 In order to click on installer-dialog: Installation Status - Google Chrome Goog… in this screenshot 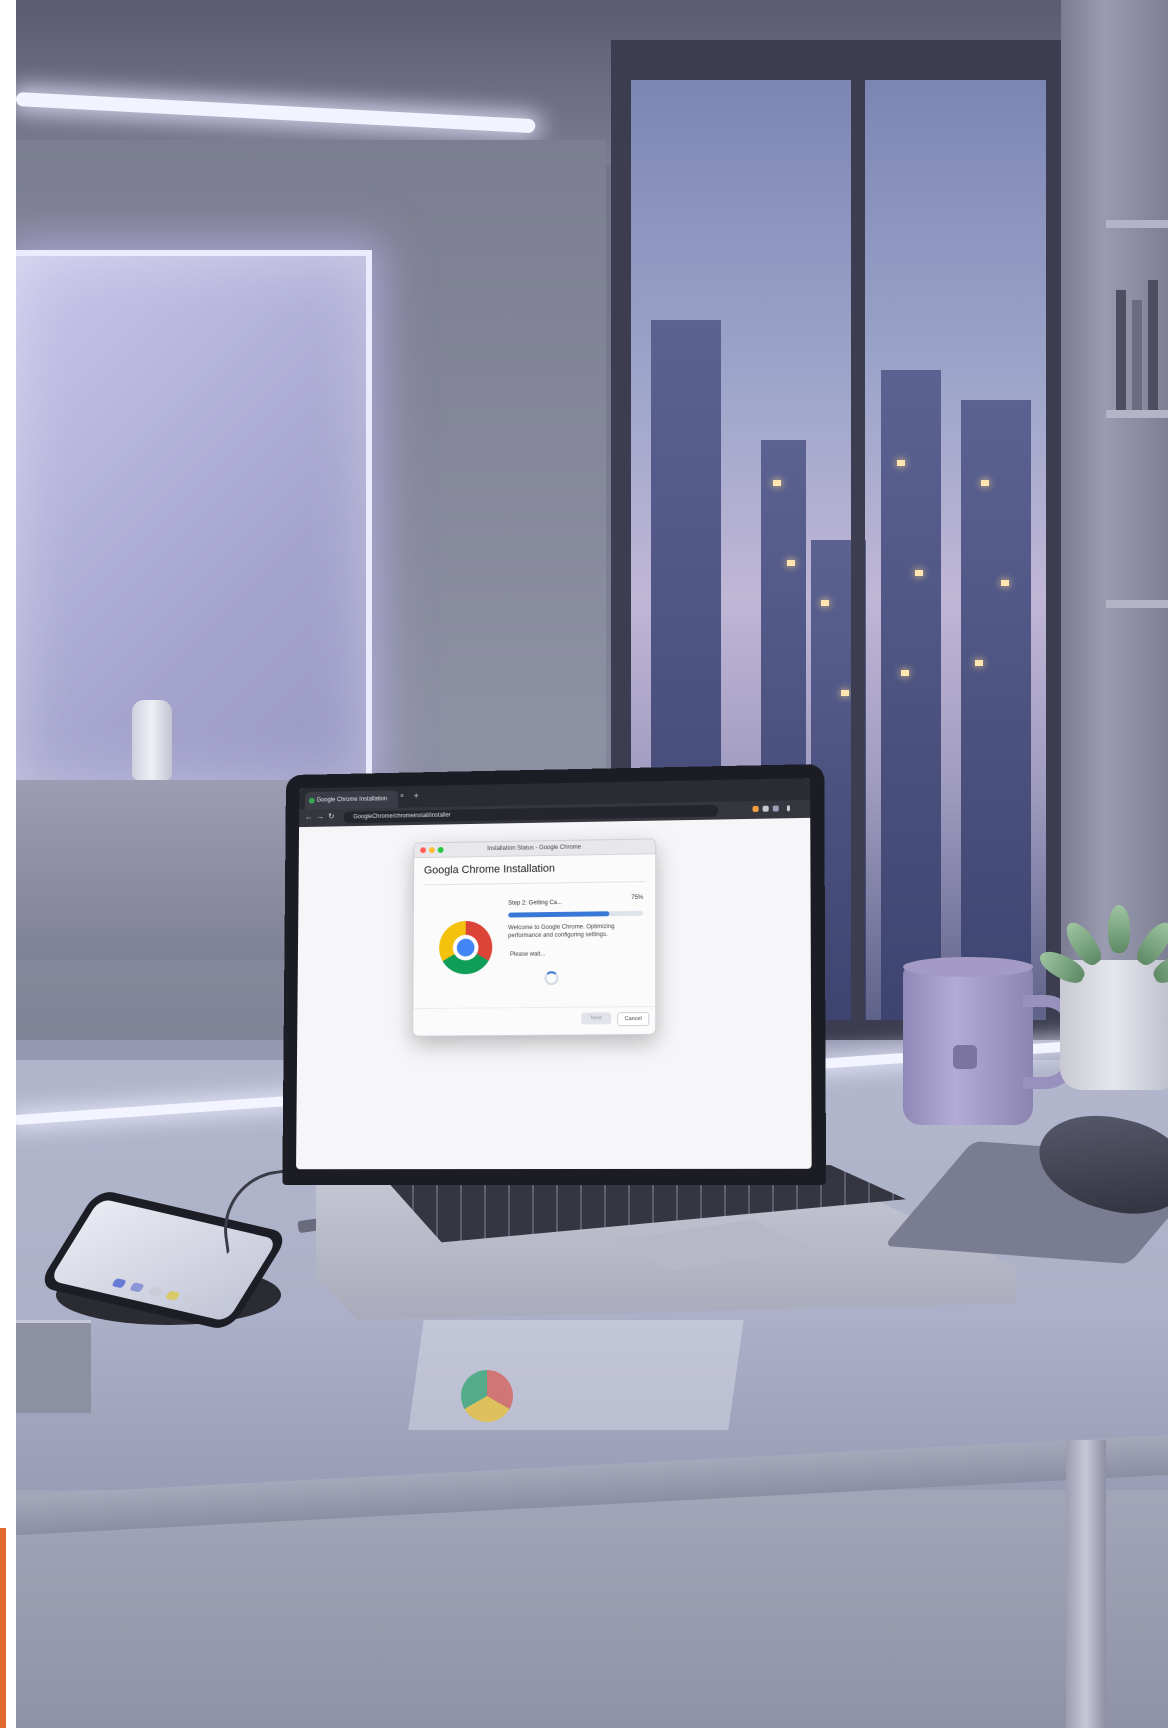, I will do `click(534, 937)`.